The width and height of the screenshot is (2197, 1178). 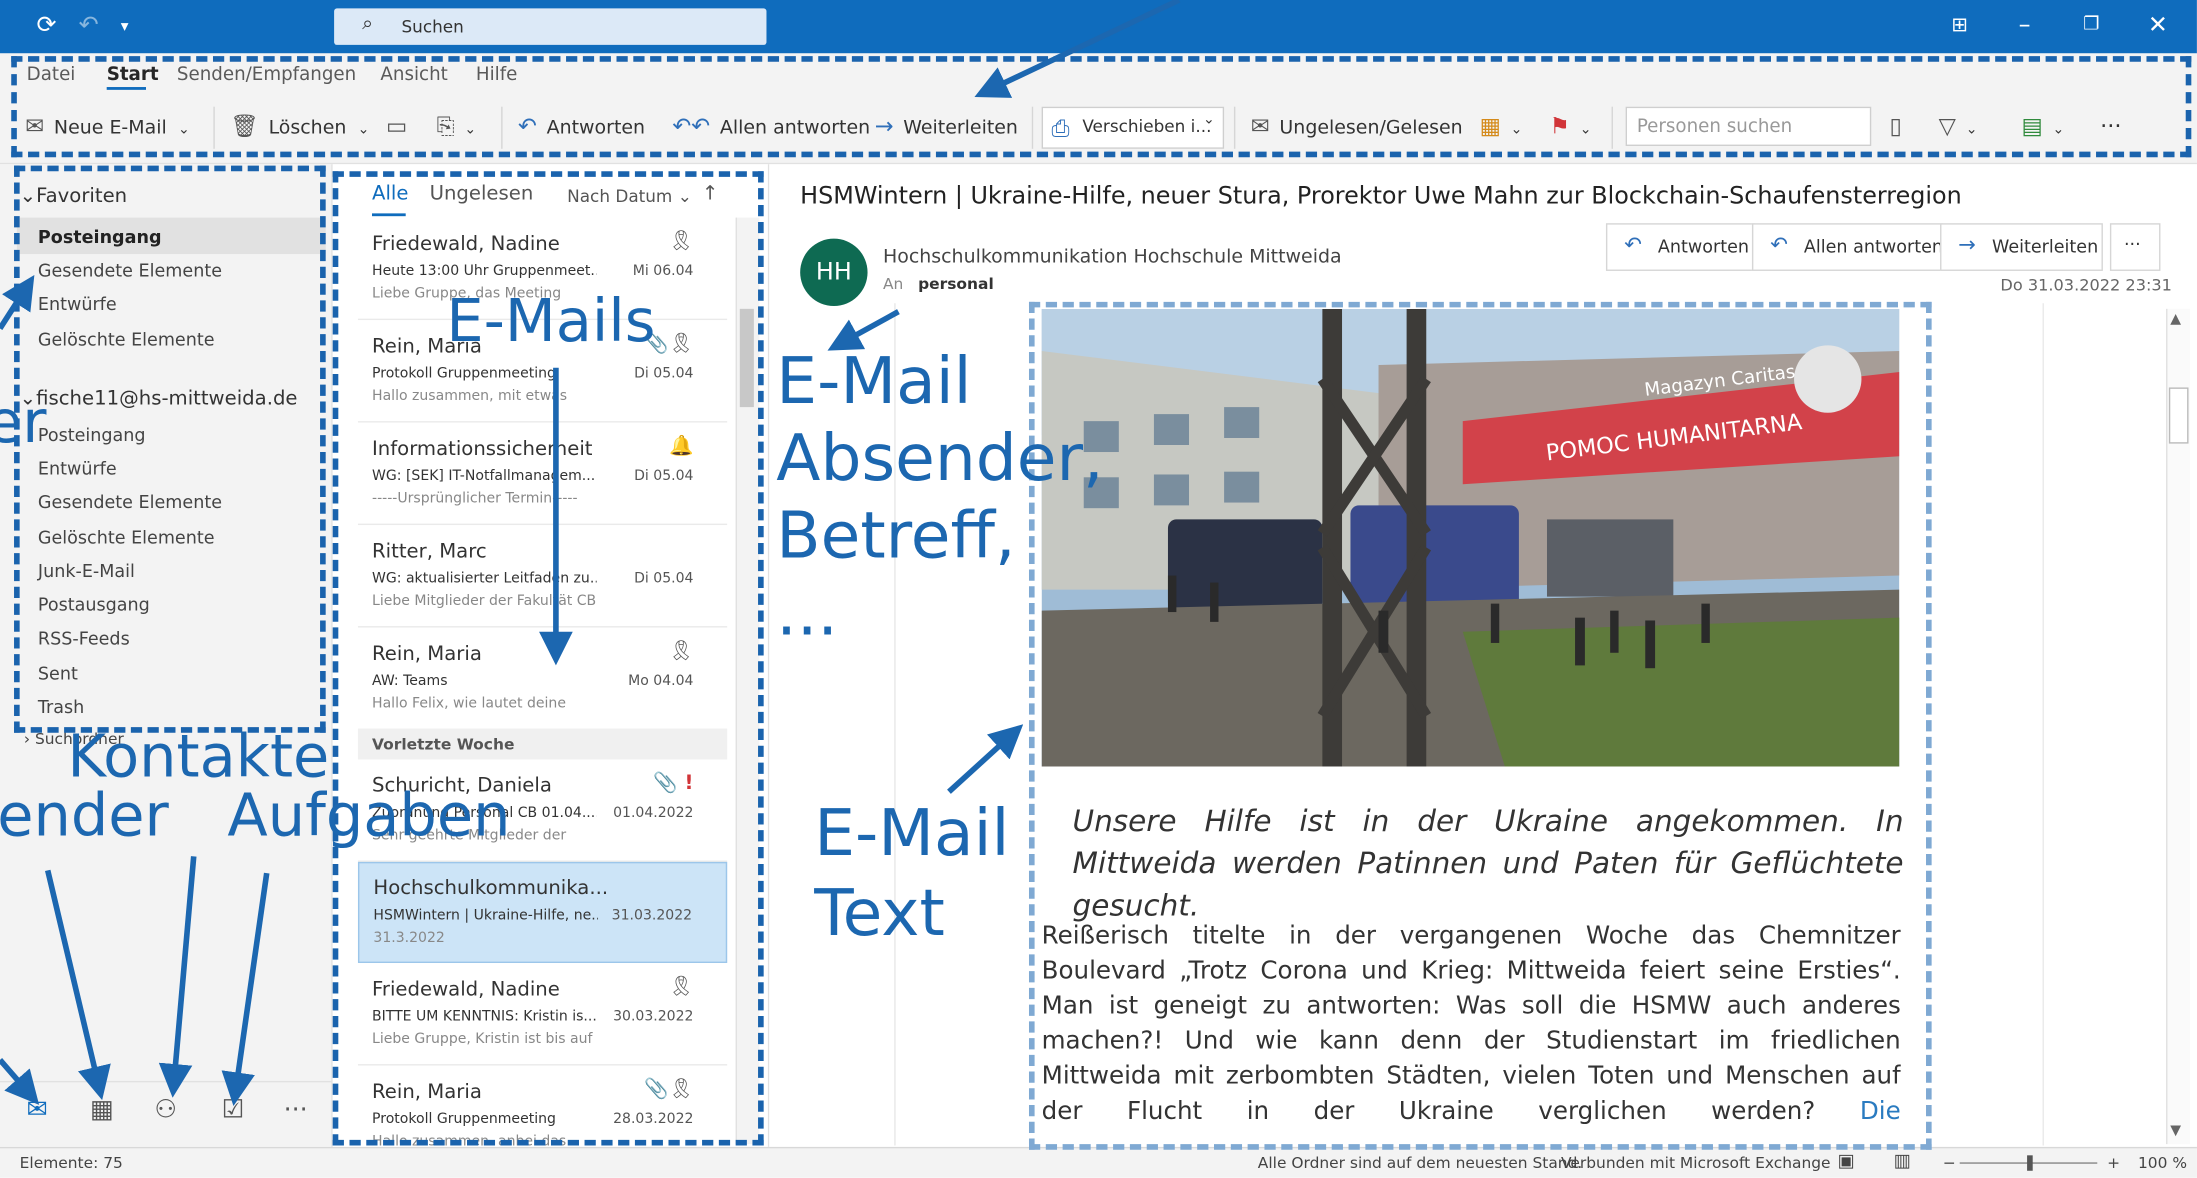 What do you see at coordinates (985, 759) in the screenshot?
I see `arrow-mail-text` at bounding box center [985, 759].